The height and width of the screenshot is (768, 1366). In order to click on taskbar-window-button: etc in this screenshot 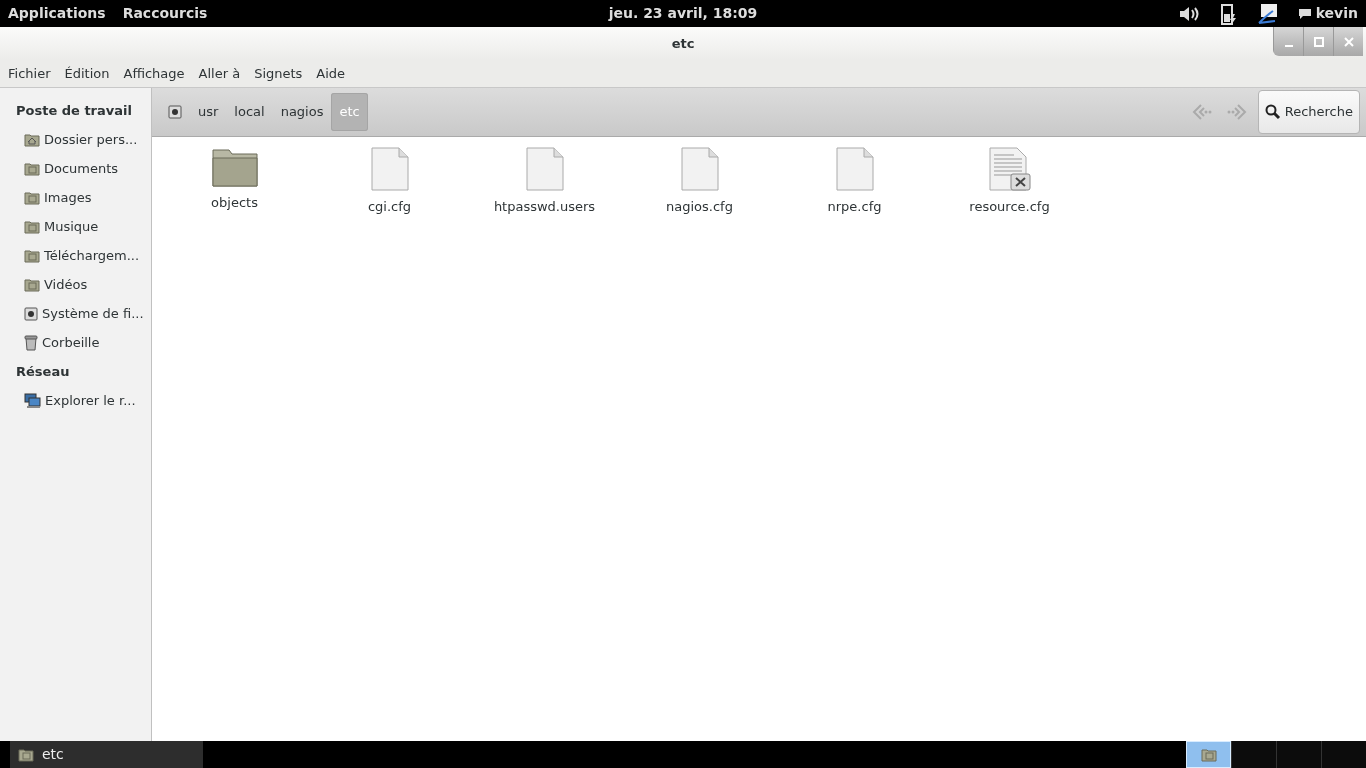, I will do `click(106, 754)`.